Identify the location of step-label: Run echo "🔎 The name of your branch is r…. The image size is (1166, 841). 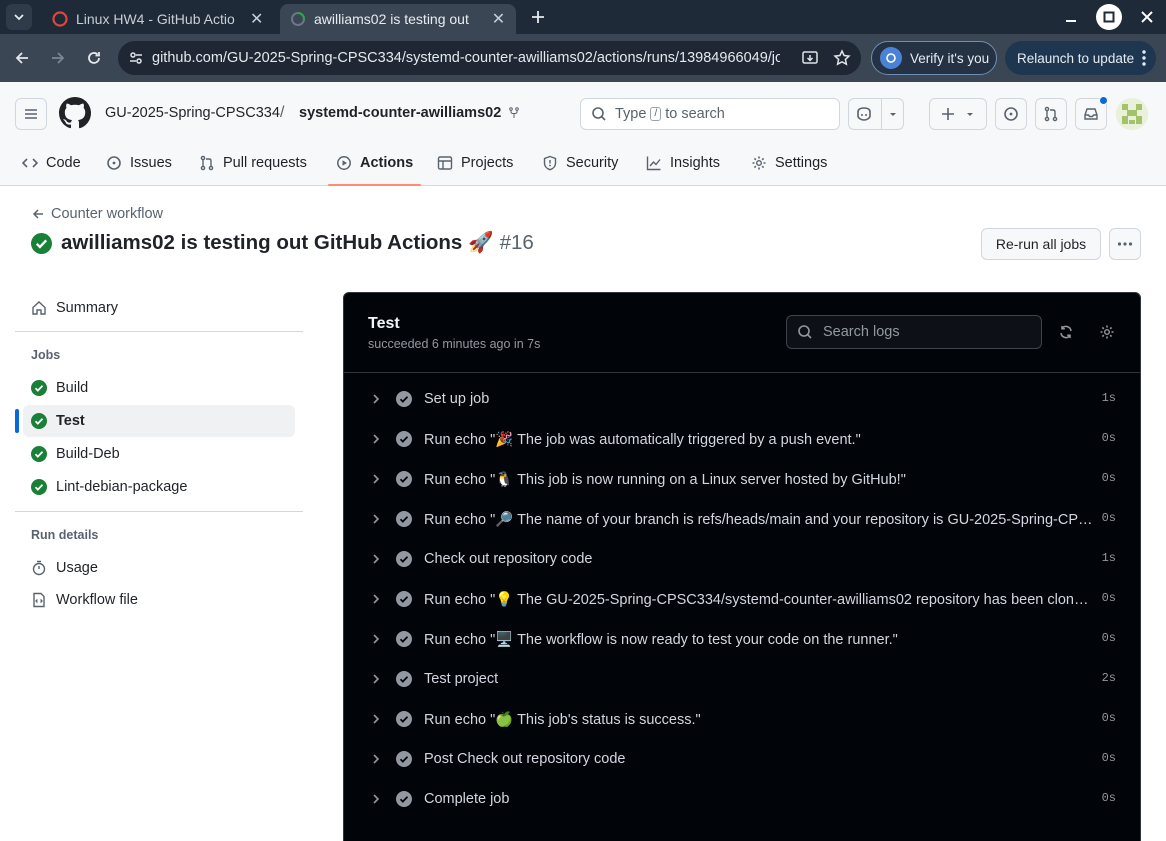
(759, 520).